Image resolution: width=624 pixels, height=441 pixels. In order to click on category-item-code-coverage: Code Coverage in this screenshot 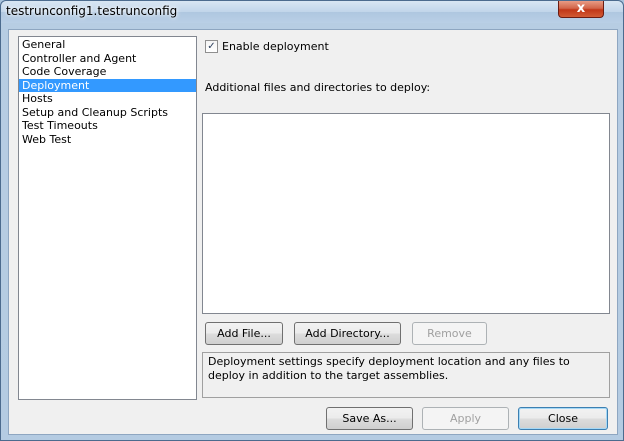, I will do `click(107, 72)`.